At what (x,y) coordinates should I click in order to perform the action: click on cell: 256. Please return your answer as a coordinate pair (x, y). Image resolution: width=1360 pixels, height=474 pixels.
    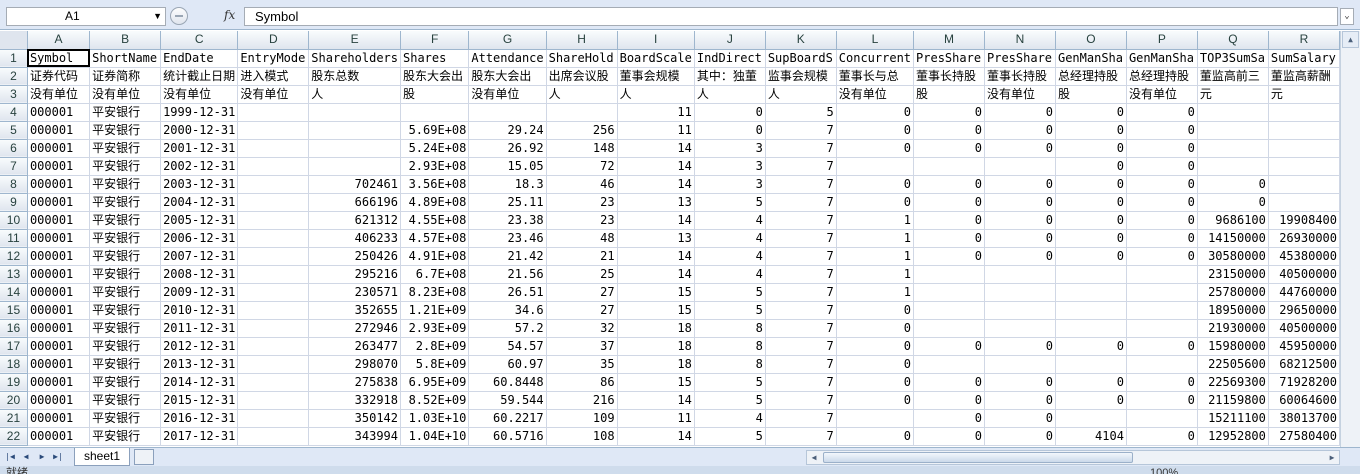
    Looking at the image, I should click on (582, 130).